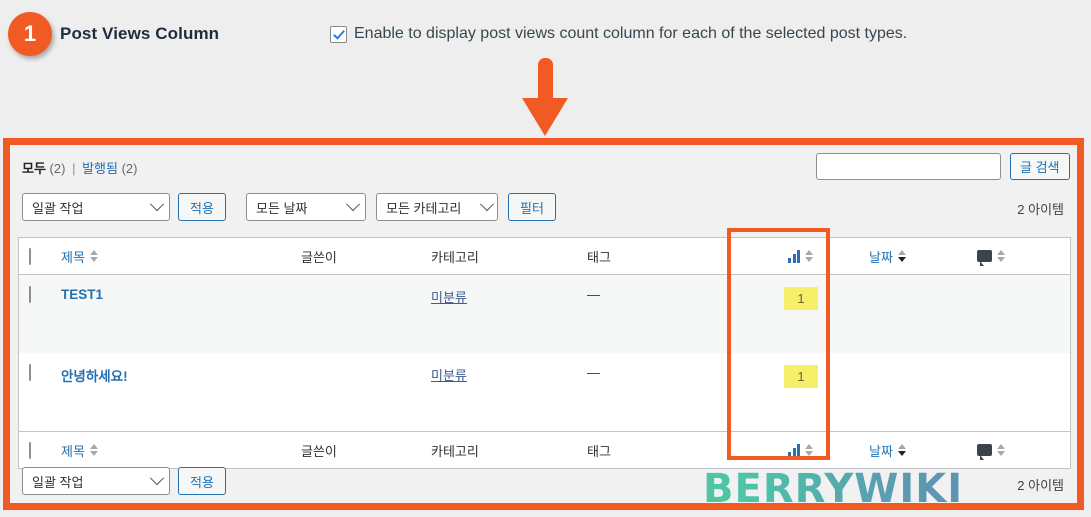 This screenshot has height=517, width=1091. What do you see at coordinates (82, 294) in the screenshot?
I see `post-title-link: TEST1` at bounding box center [82, 294].